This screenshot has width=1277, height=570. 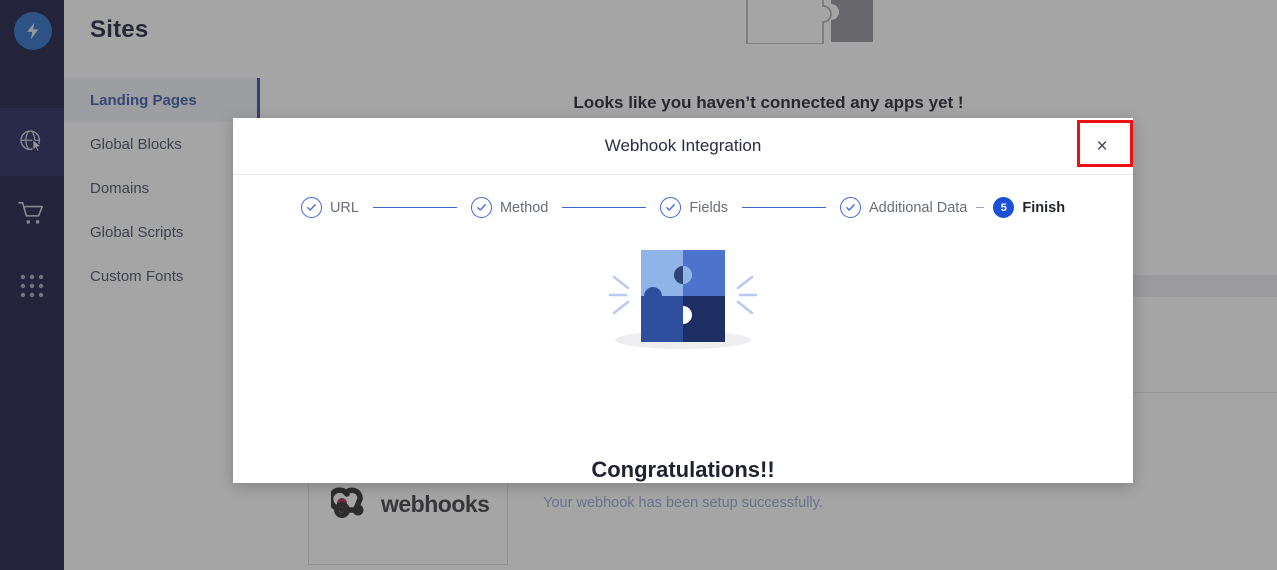 I want to click on step-label: Fields, so click(x=709, y=207).